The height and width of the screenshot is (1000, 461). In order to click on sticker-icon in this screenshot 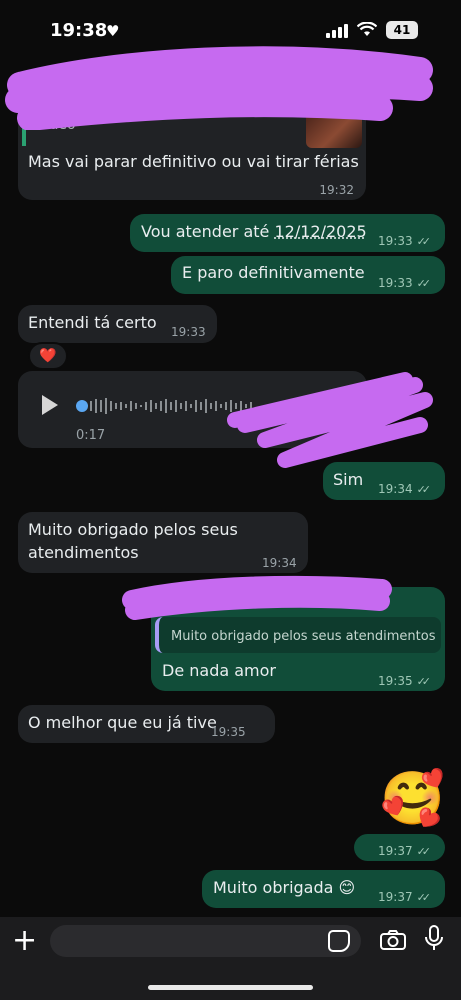, I will do `click(339, 941)`.